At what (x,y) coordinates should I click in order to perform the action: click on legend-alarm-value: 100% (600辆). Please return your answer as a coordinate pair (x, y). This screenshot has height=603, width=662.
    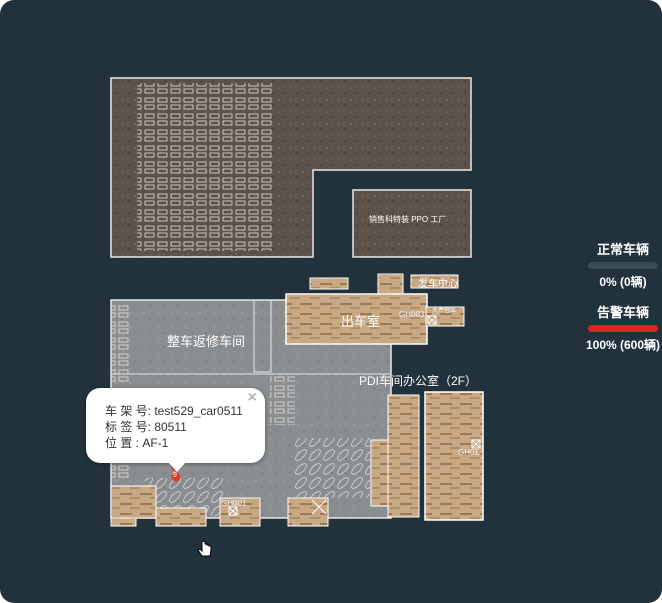
    Looking at the image, I should click on (623, 345).